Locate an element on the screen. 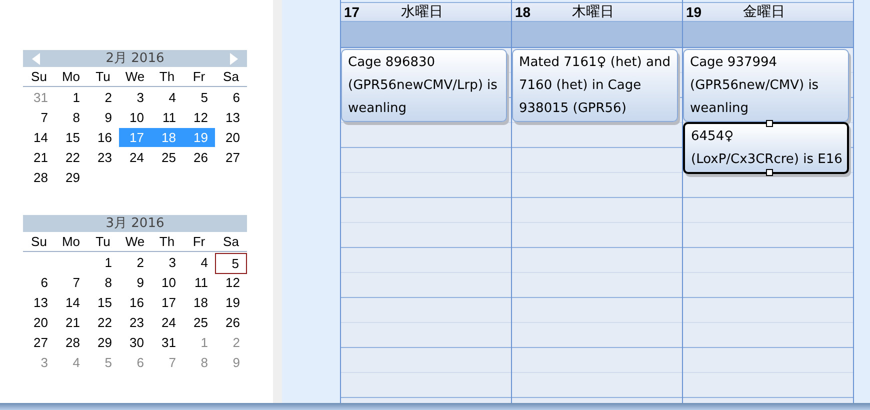 The width and height of the screenshot is (870, 410). calendar-day: 19 is located at coordinates (231, 302).